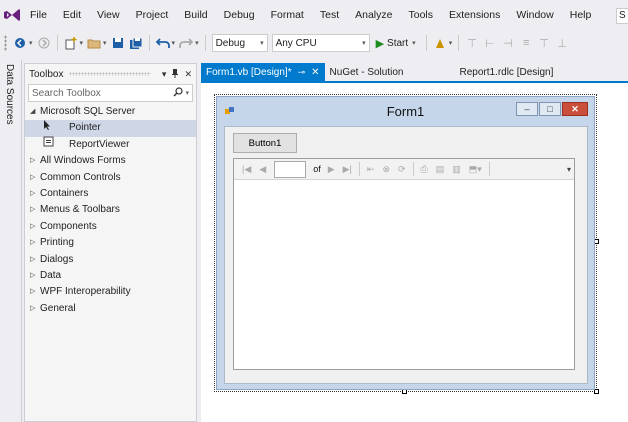 Image resolution: width=628 pixels, height=422 pixels. What do you see at coordinates (110, 194) in the screenshot?
I see `toolbox-group-containers: ▷ Containers` at bounding box center [110, 194].